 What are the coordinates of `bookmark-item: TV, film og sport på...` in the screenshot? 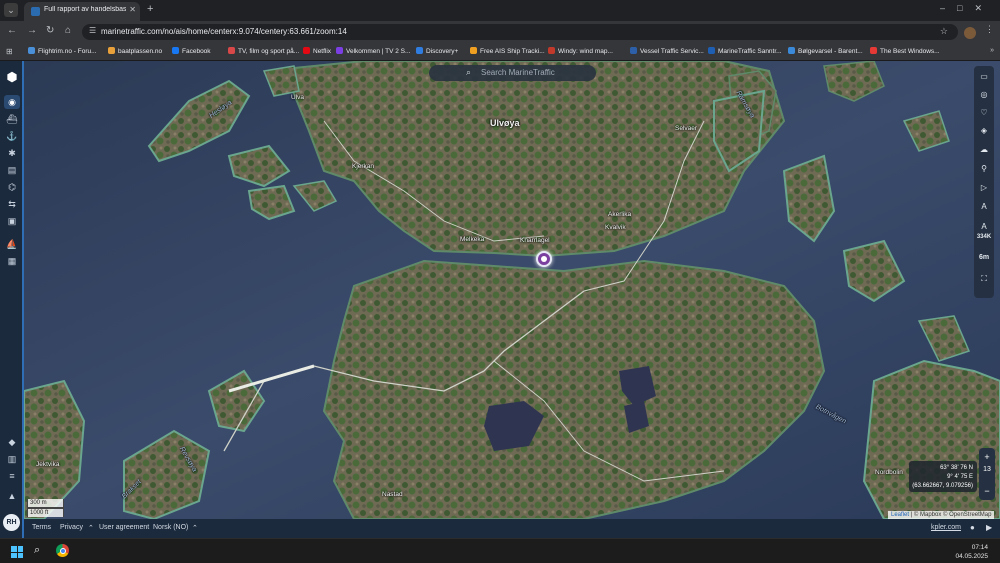 It's located at (263, 51).